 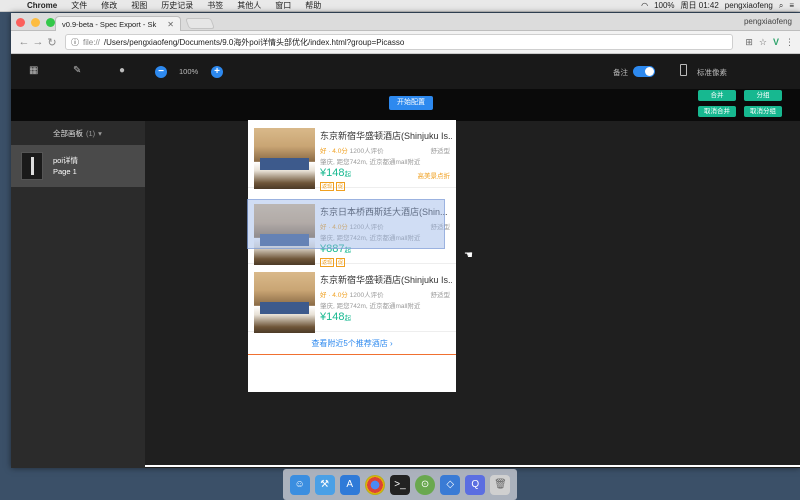 I want to click on trash-icon: 🗑, so click(x=500, y=484).